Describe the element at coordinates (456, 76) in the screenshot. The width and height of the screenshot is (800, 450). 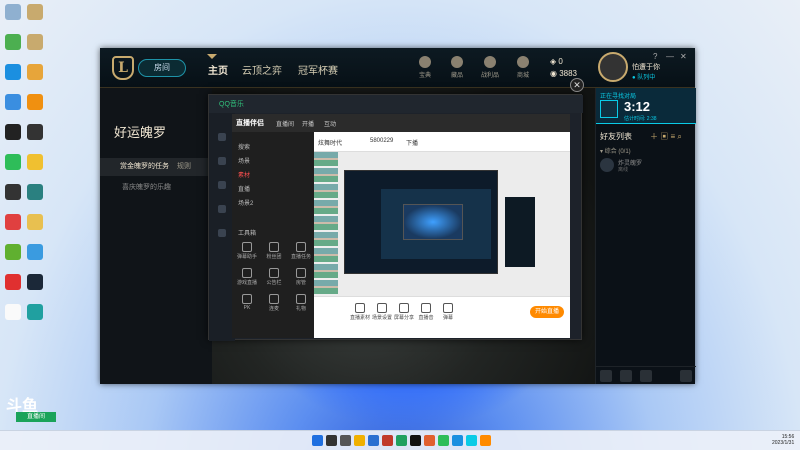
I see `collection-label: 藏品` at that location.